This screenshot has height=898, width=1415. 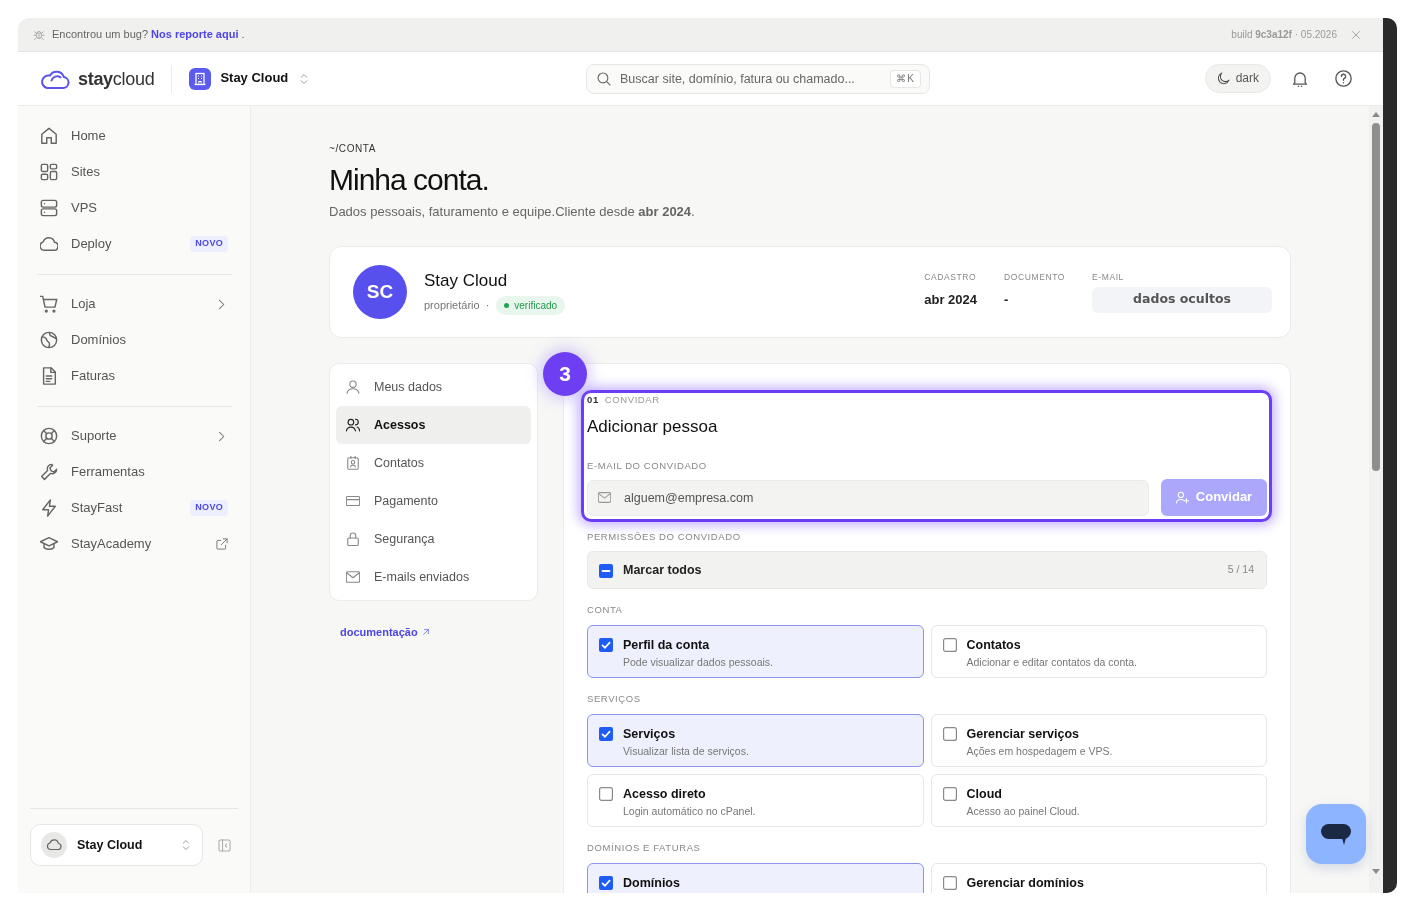 I want to click on permission-option: Contatos Adicionar e editar contatos da conta., so click(x=1098, y=651).